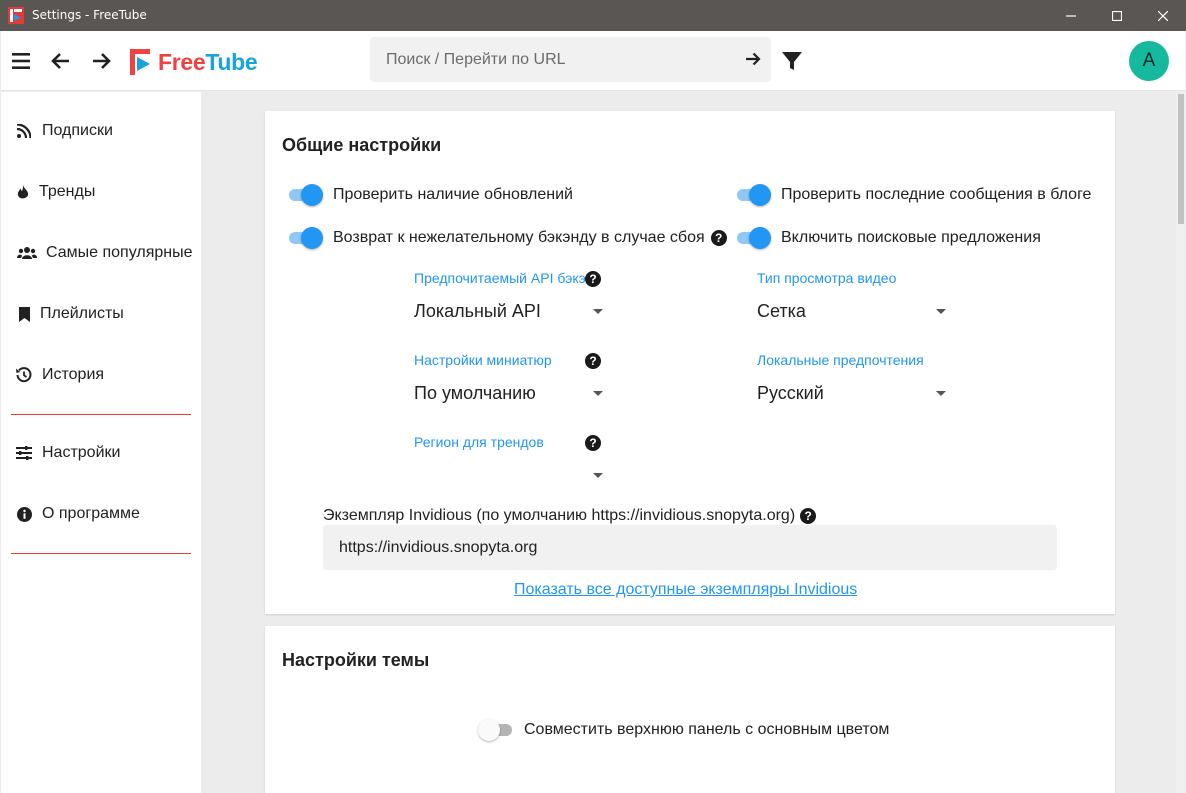 The height and width of the screenshot is (793, 1186). I want to click on app-topbar: FreeTube A, so click(593, 61).